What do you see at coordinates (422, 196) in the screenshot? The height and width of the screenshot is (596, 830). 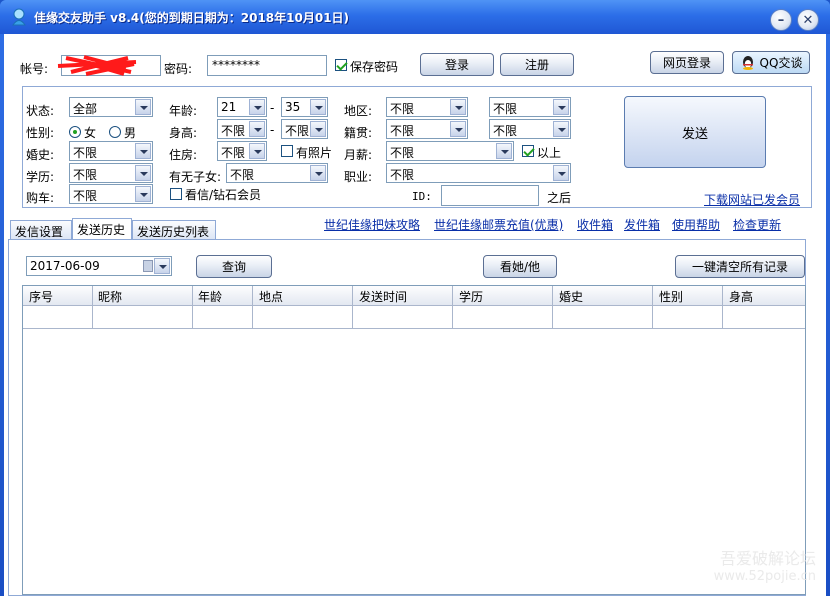 I see `id-label: ID:` at bounding box center [422, 196].